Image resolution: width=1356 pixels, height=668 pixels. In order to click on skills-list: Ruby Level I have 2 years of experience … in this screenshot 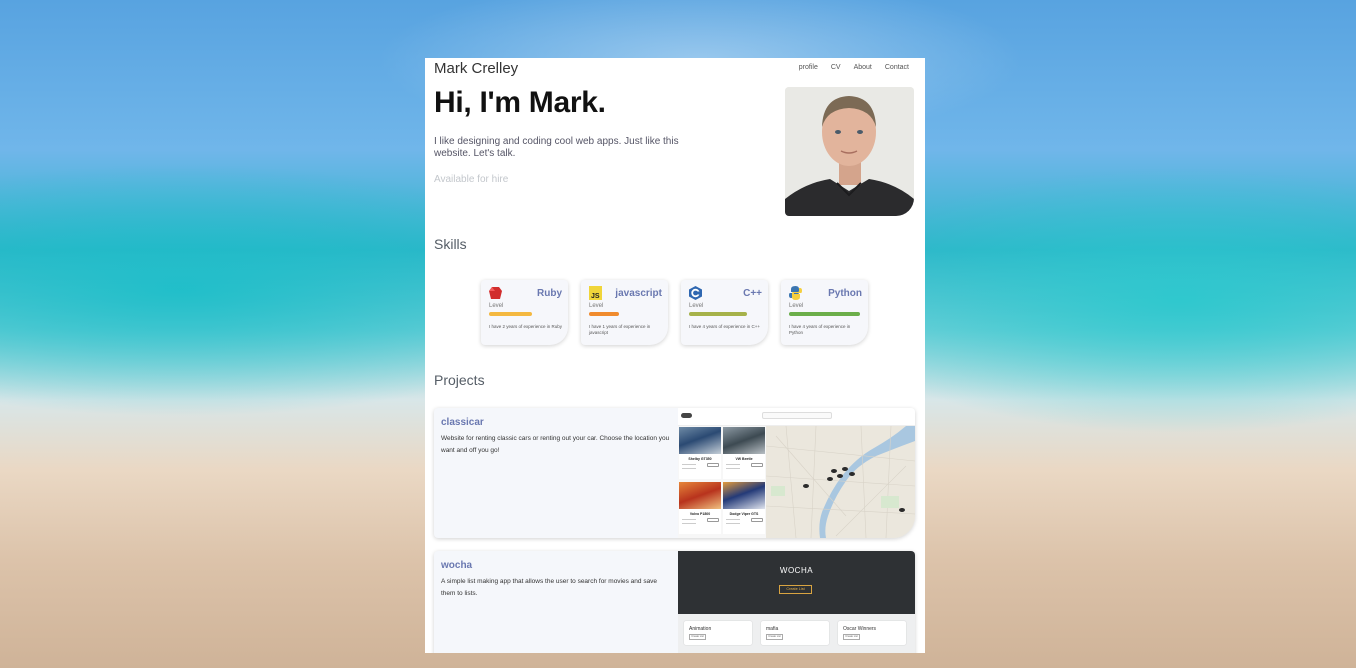, I will do `click(674, 312)`.